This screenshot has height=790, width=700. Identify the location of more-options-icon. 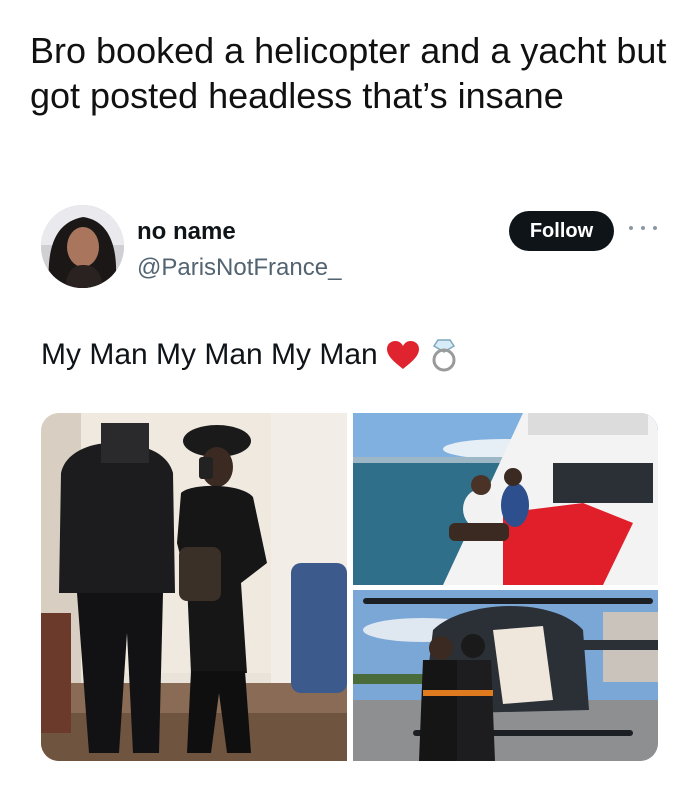
(643, 228).